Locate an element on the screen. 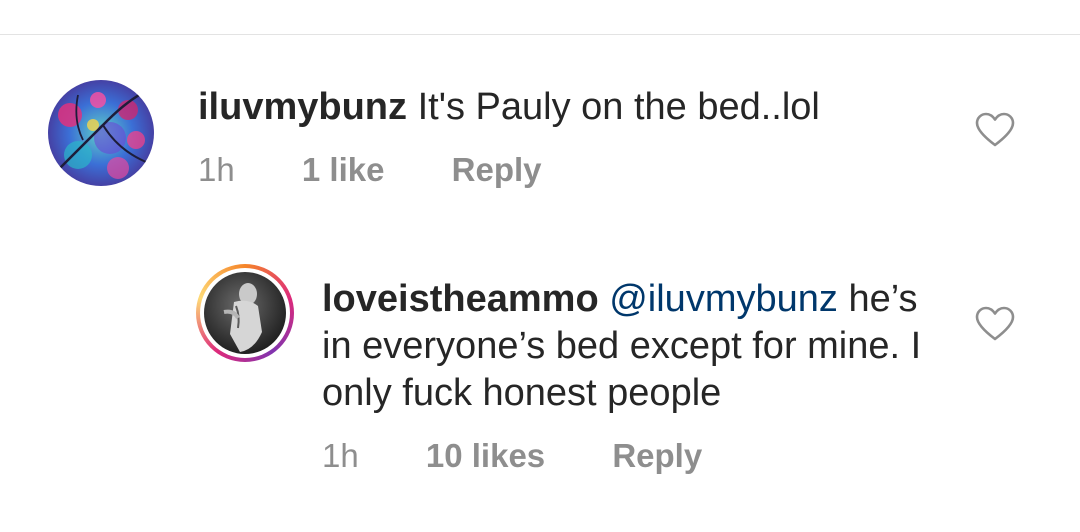 Image resolution: width=1080 pixels, height=532 pixels. abstract-art-avatar-icon is located at coordinates (101, 133).